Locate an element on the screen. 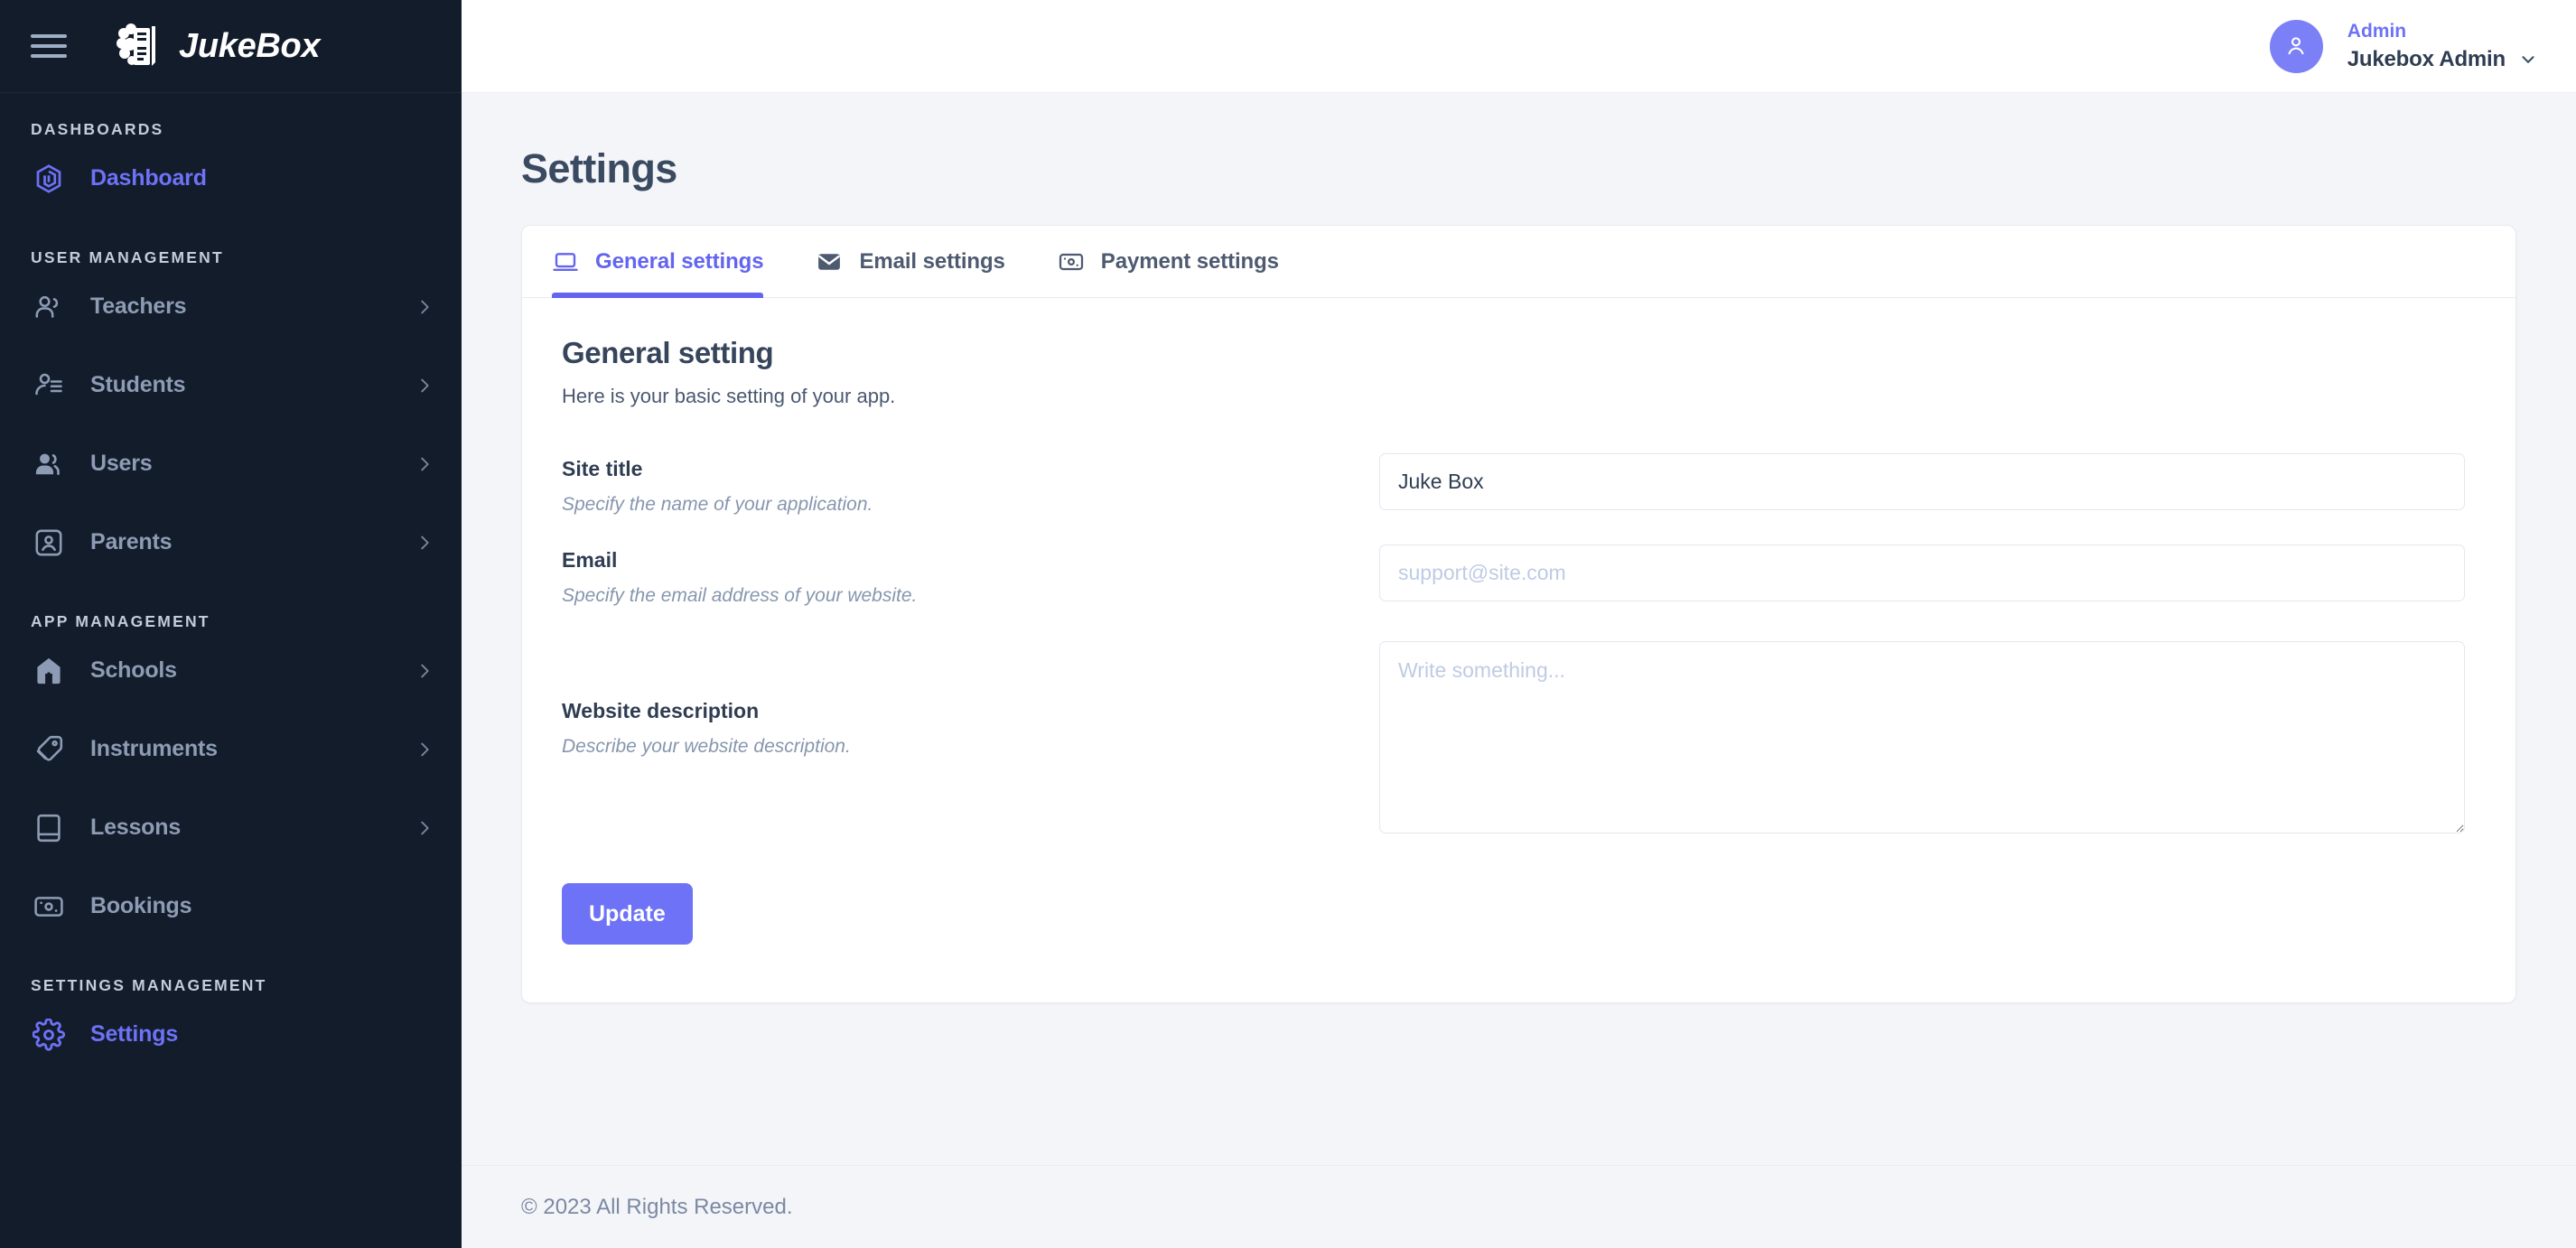 Image resolution: width=2576 pixels, height=1248 pixels. sidebar-item-label: Users is located at coordinates (121, 463).